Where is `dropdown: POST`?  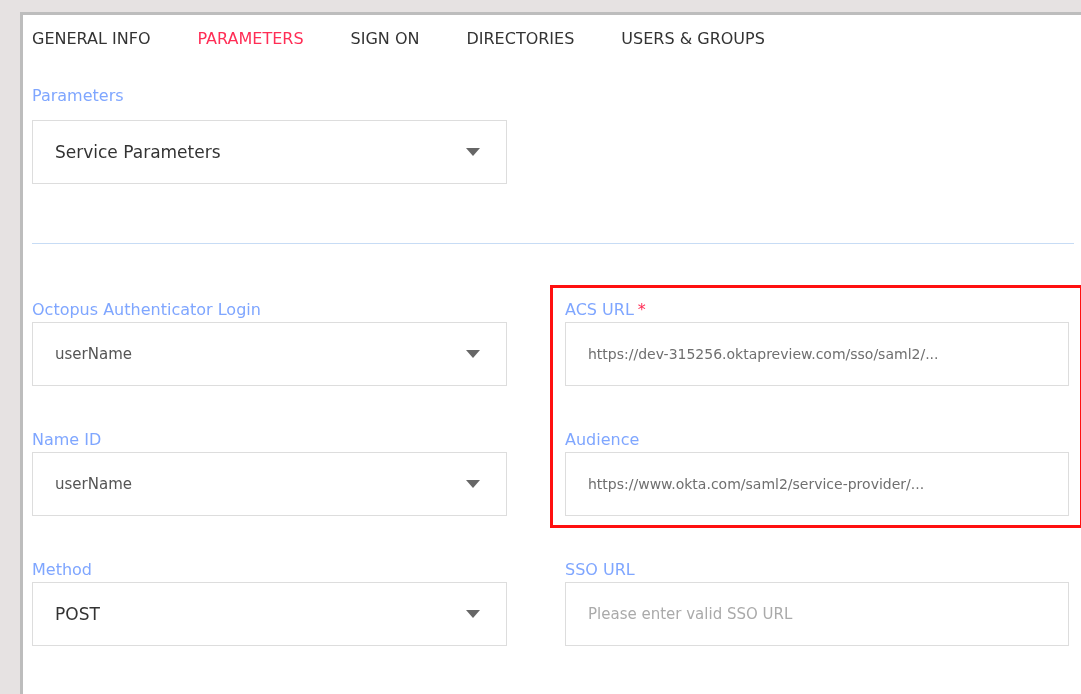
dropdown: POST is located at coordinates (269, 614).